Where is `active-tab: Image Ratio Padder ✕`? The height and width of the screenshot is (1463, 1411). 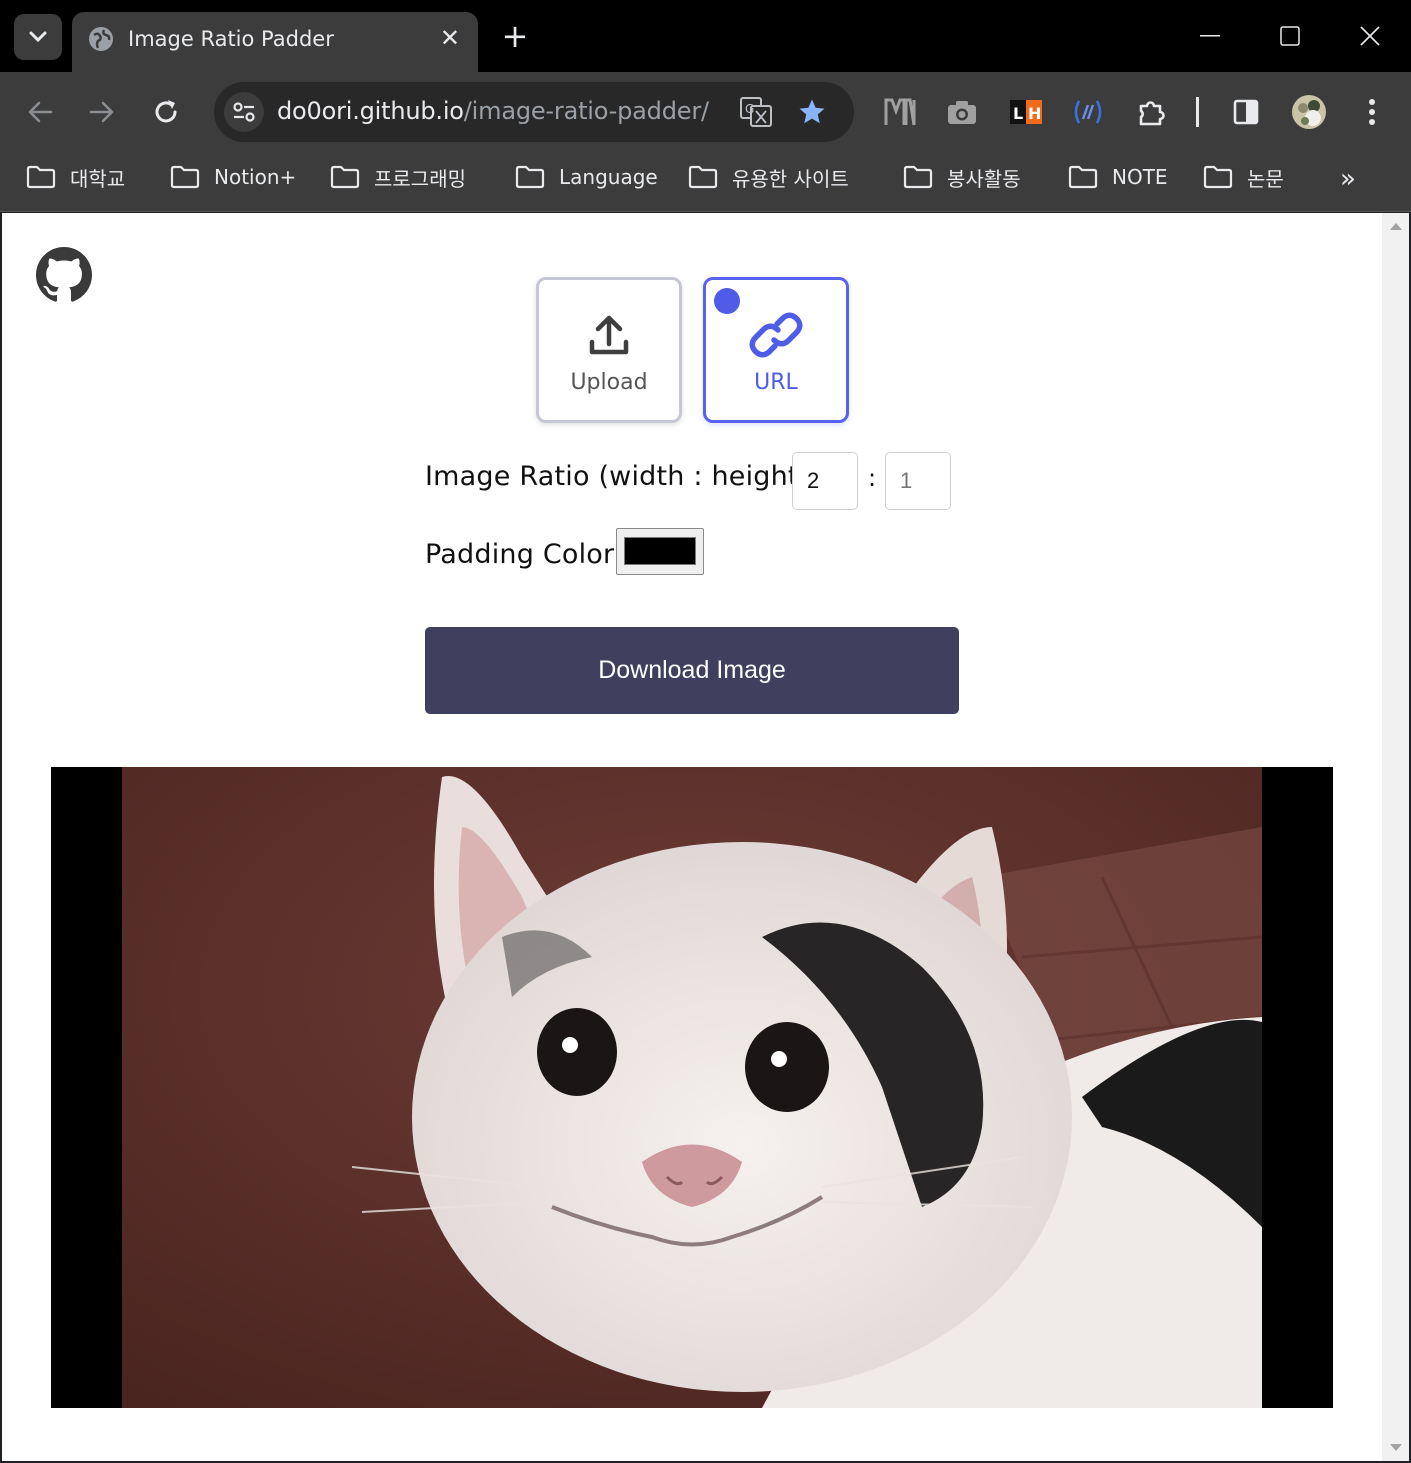
active-tab: Image Ratio Padder ✕ is located at coordinates (275, 42).